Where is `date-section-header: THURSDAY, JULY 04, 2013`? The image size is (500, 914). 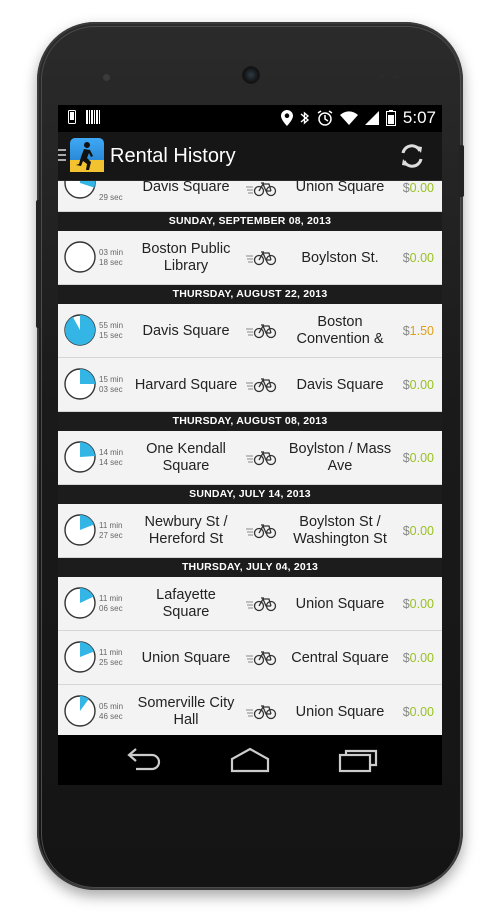
date-section-header: THURSDAY, JULY 04, 2013 is located at coordinates (250, 567).